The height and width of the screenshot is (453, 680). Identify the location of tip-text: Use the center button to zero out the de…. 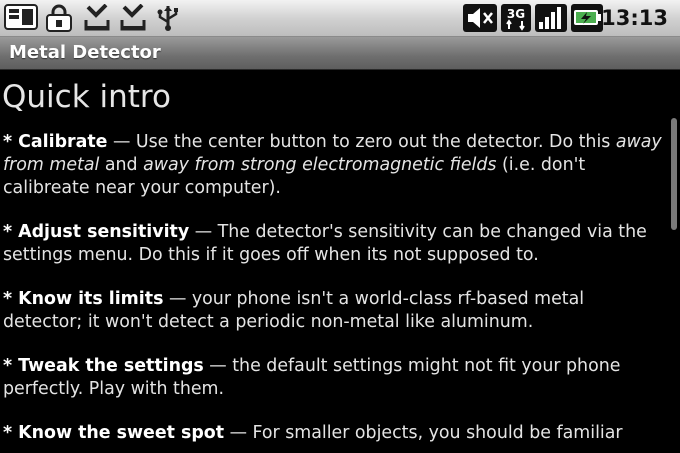
(375, 142).